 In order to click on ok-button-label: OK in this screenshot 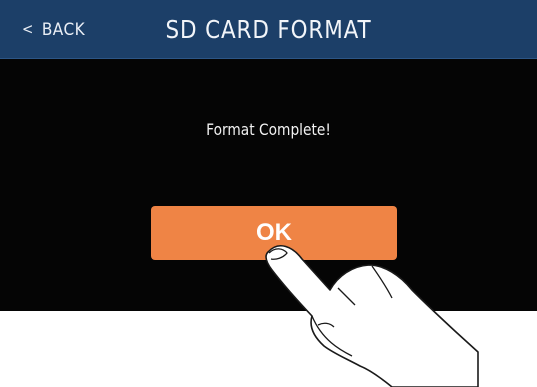, I will do `click(274, 232)`.